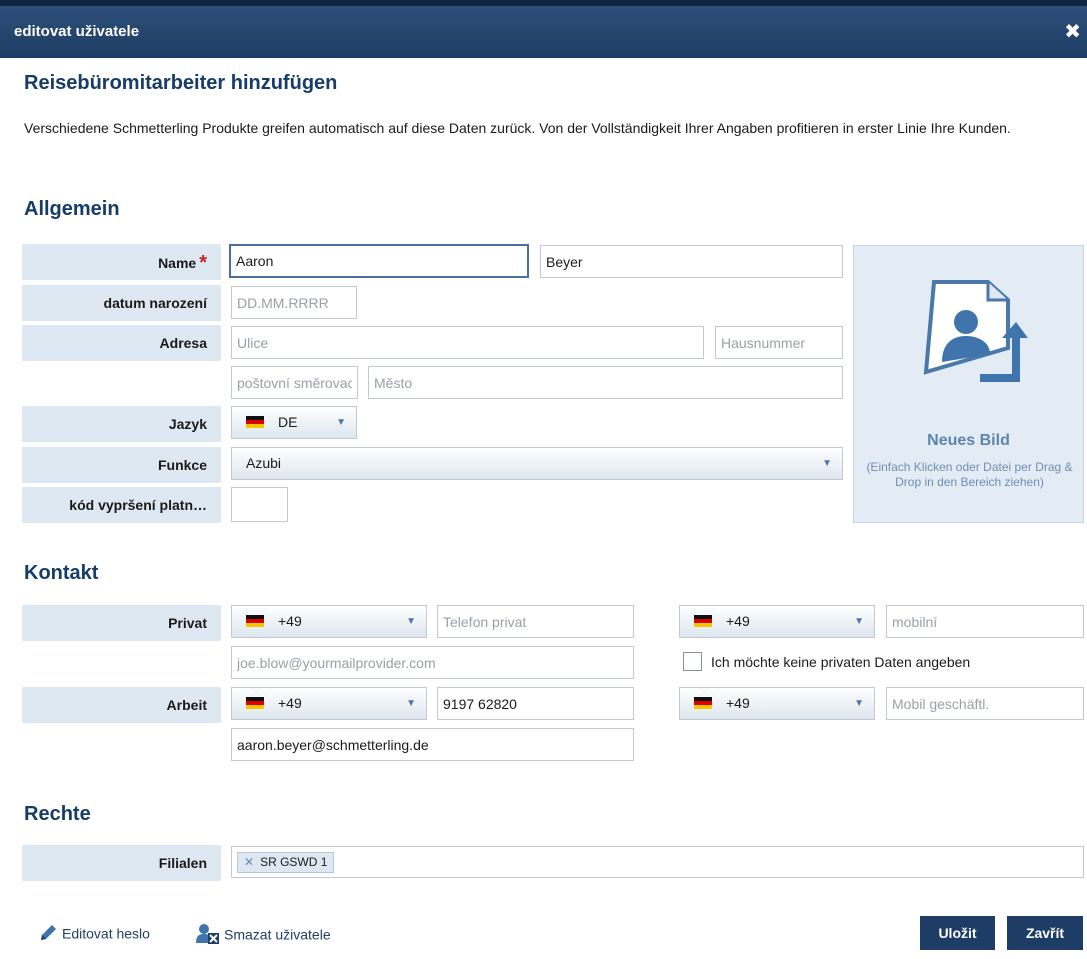 The height and width of the screenshot is (959, 1087). I want to click on language-label: Jazyk, so click(121, 424).